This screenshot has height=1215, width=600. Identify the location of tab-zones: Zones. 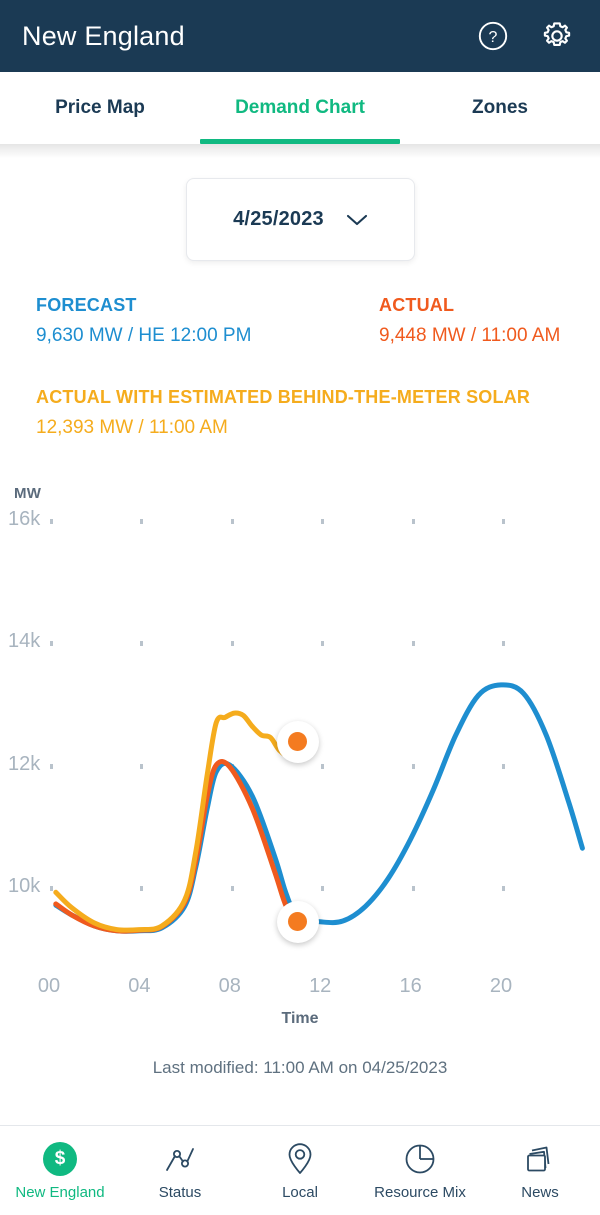
(500, 108).